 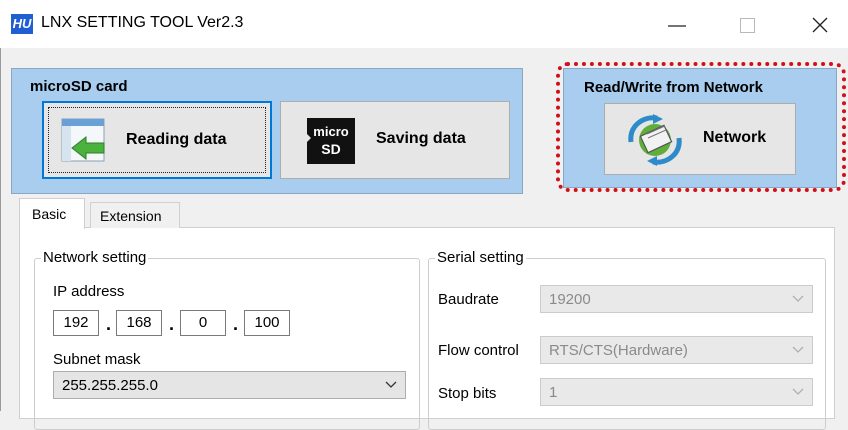 What do you see at coordinates (478, 350) in the screenshot?
I see `flow-control-label: Flow control` at bounding box center [478, 350].